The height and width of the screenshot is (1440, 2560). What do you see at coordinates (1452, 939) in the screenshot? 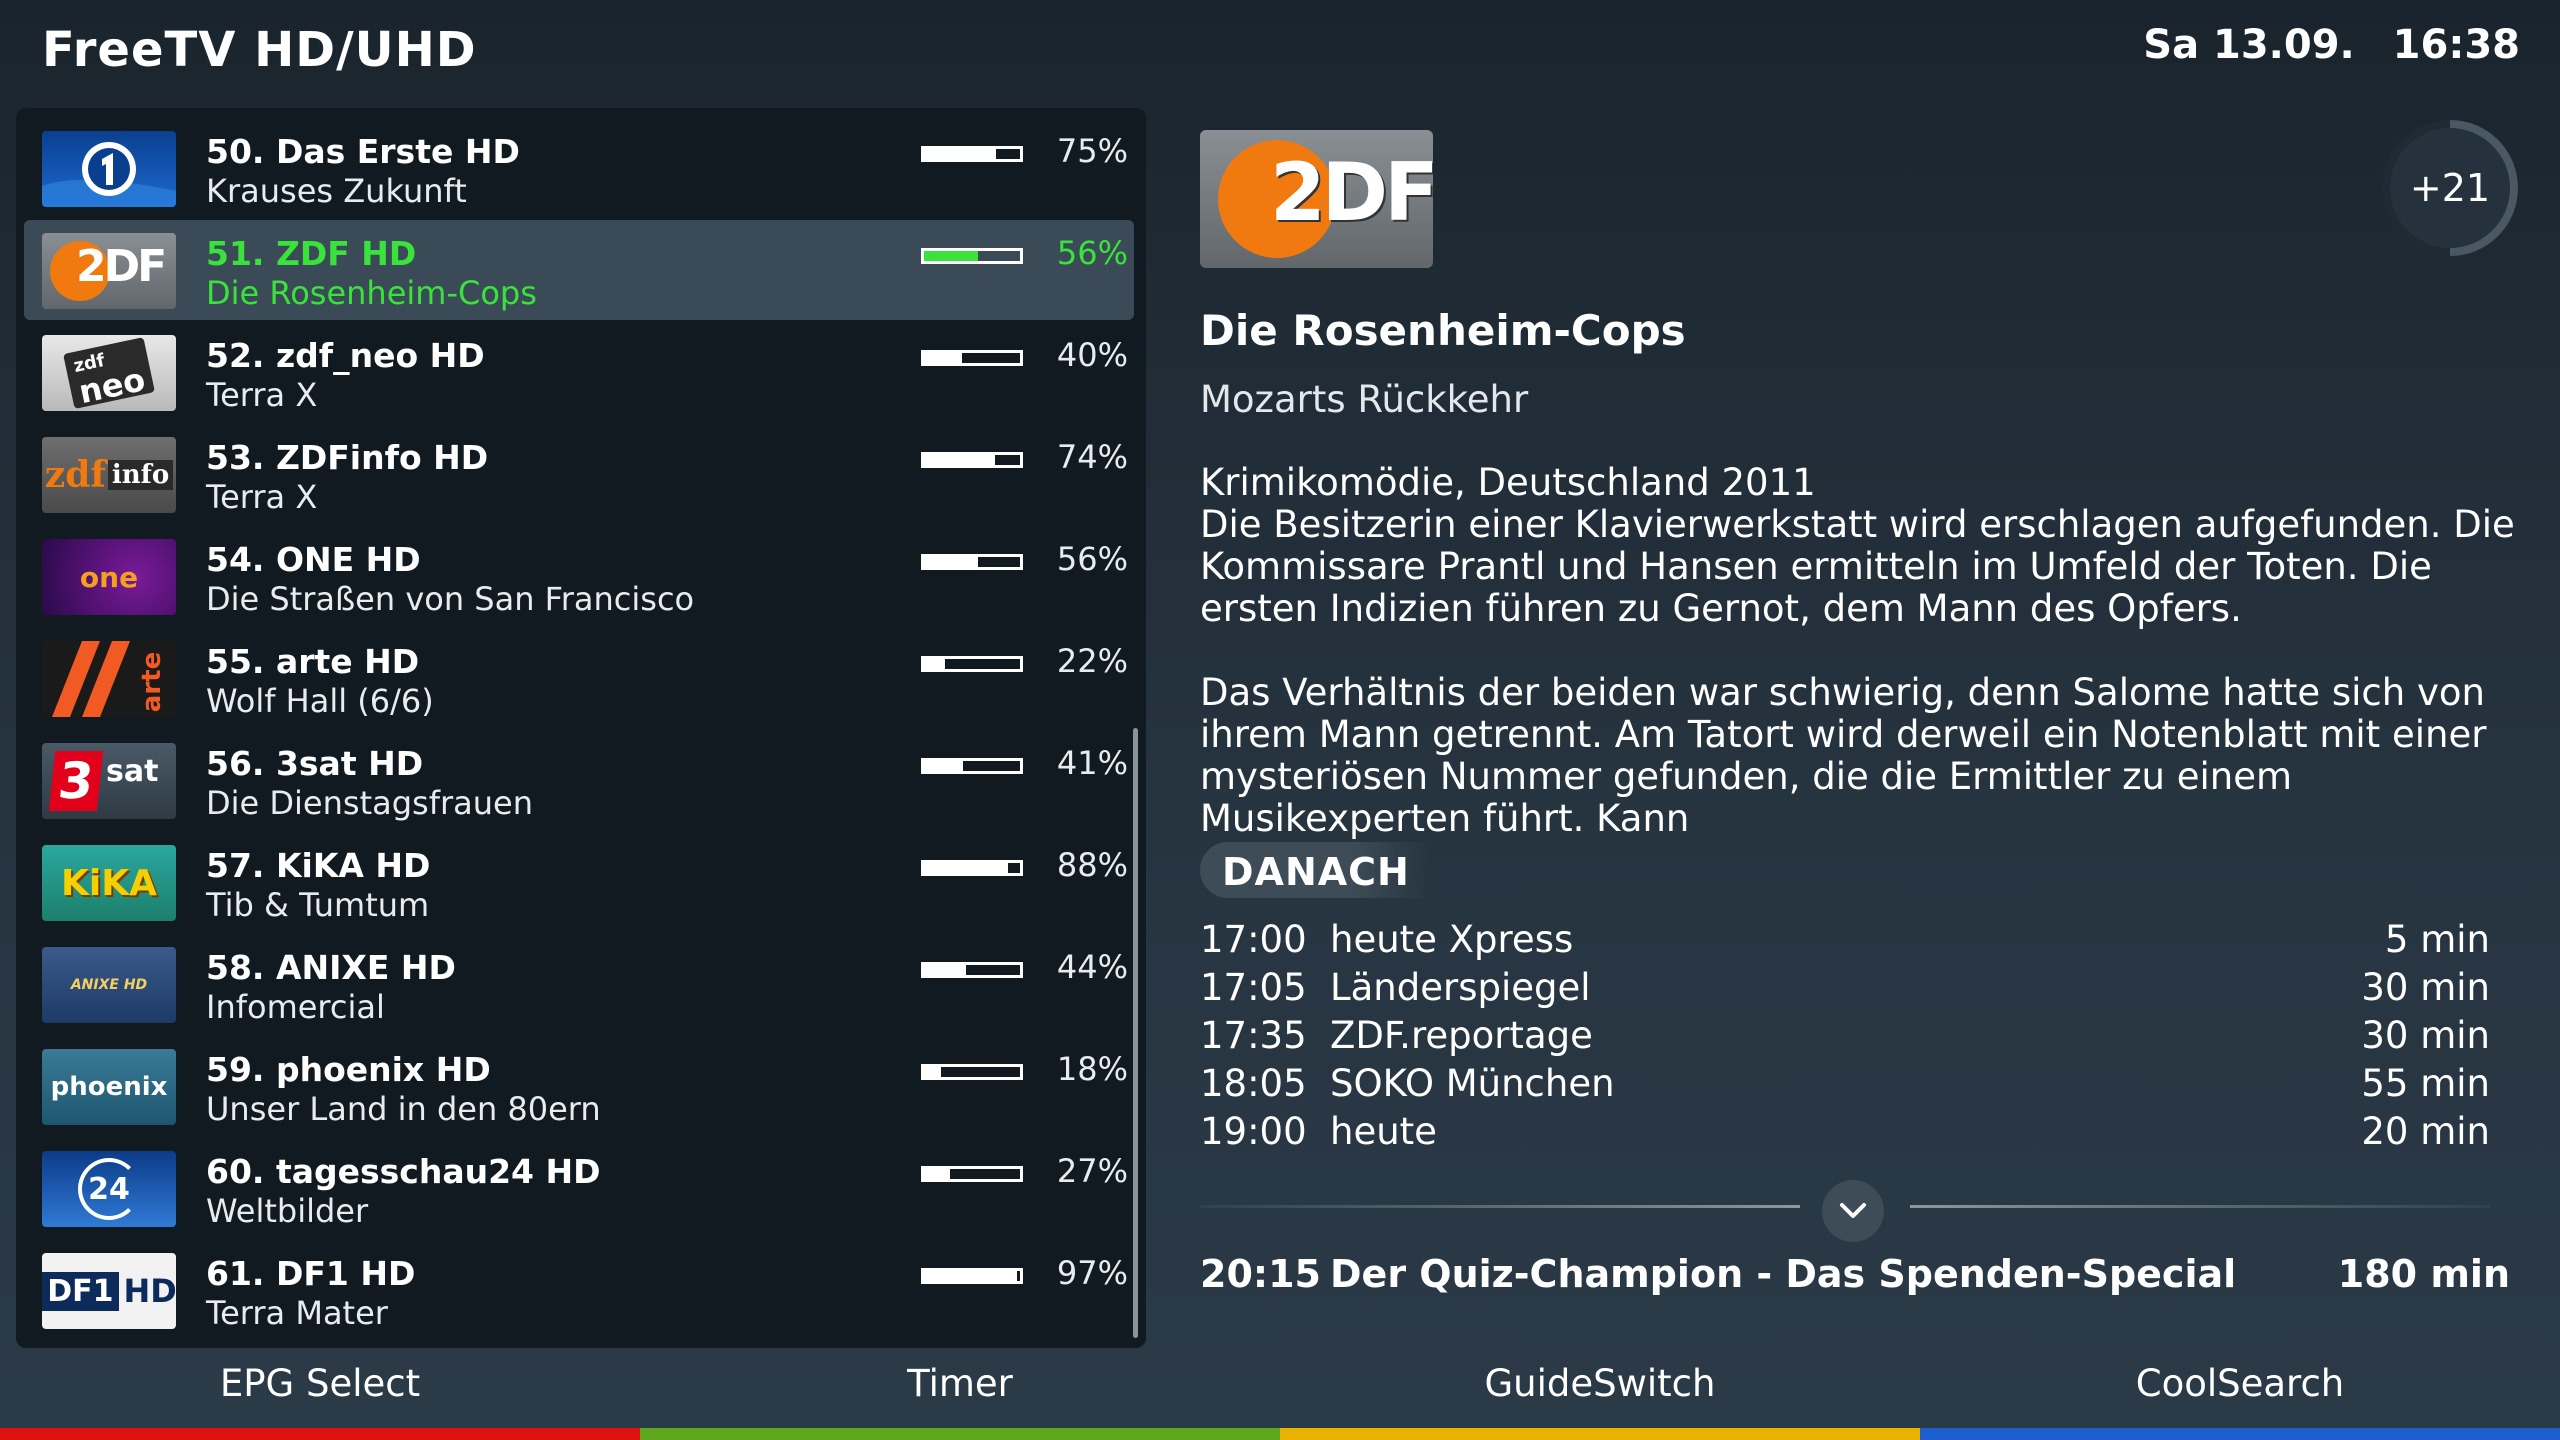
I see `schedule-title: heute Xpress` at bounding box center [1452, 939].